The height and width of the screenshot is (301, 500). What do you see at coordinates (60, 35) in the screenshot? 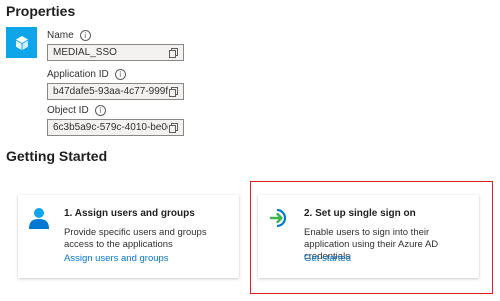
I see `name-label: Name` at bounding box center [60, 35].